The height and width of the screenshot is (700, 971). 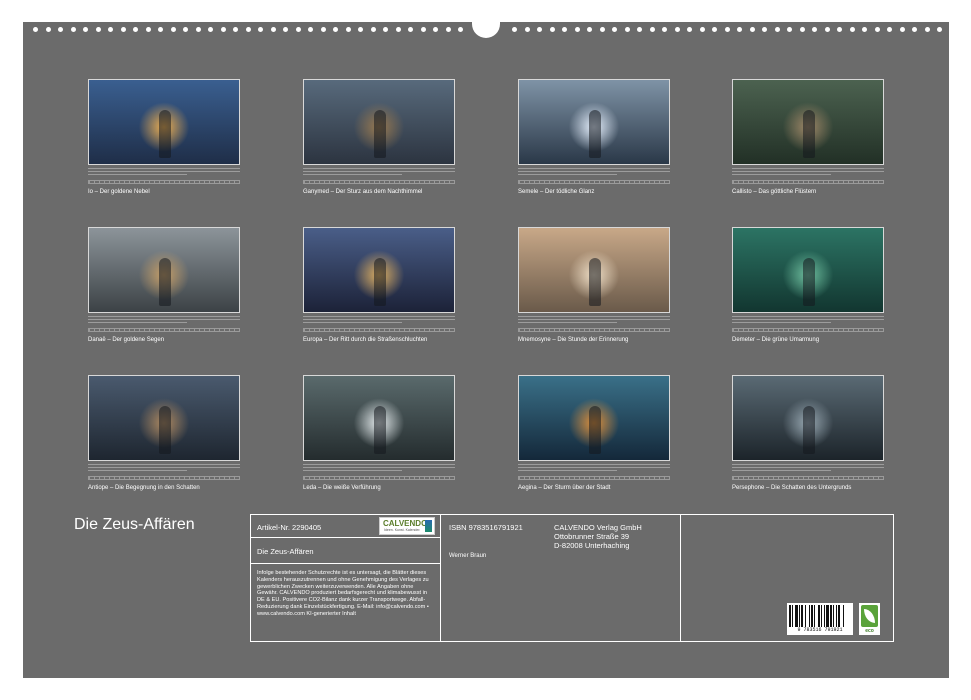 I want to click on month-caption: Antiope – Die Begegnung in den Schatten, so click(x=144, y=488).